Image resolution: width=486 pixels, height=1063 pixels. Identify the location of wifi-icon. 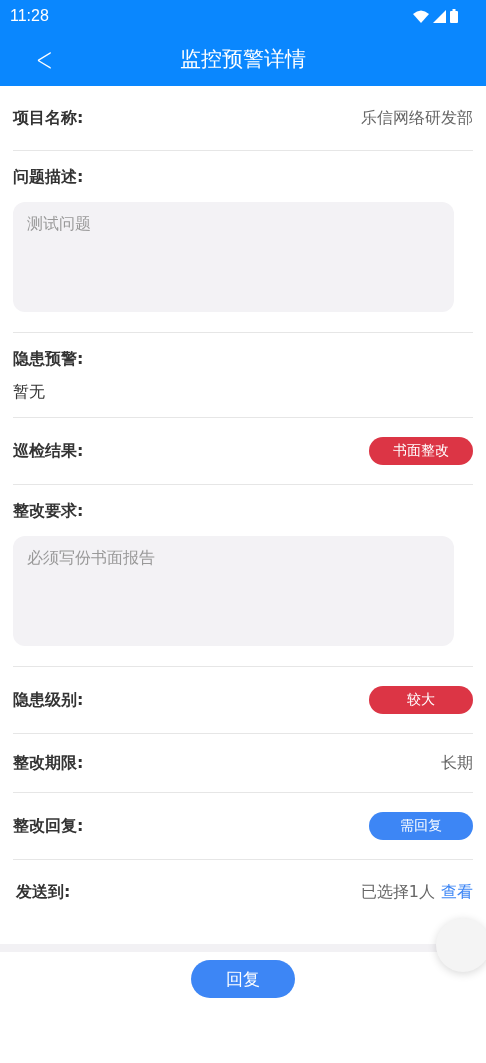
(421, 16).